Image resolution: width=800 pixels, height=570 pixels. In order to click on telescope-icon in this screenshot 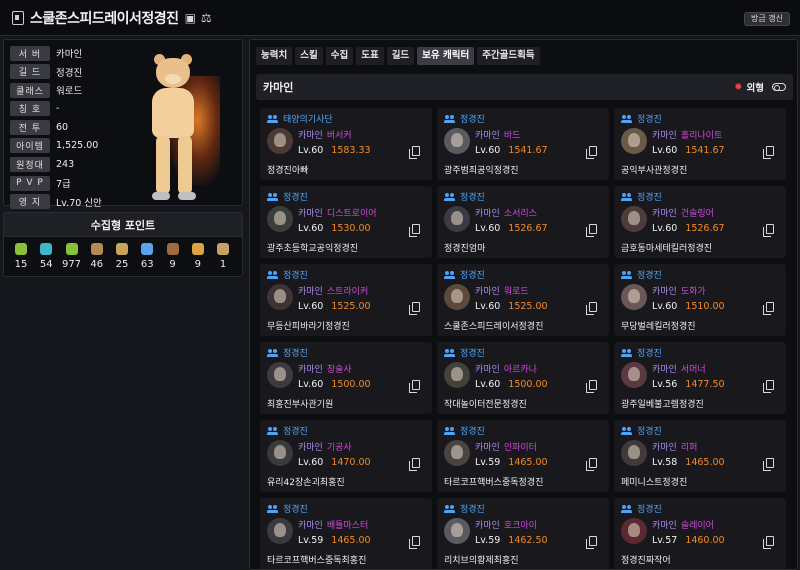, I will do `click(122, 249)`.